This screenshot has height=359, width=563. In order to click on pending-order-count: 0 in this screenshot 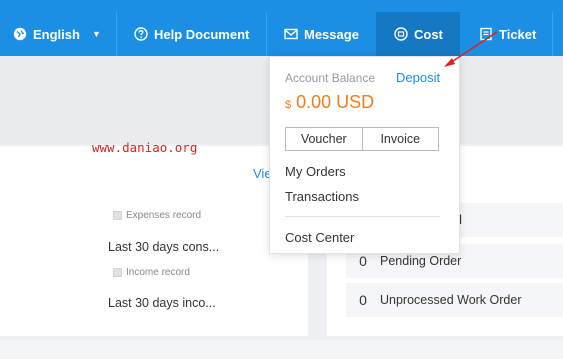, I will do `click(363, 261)`.